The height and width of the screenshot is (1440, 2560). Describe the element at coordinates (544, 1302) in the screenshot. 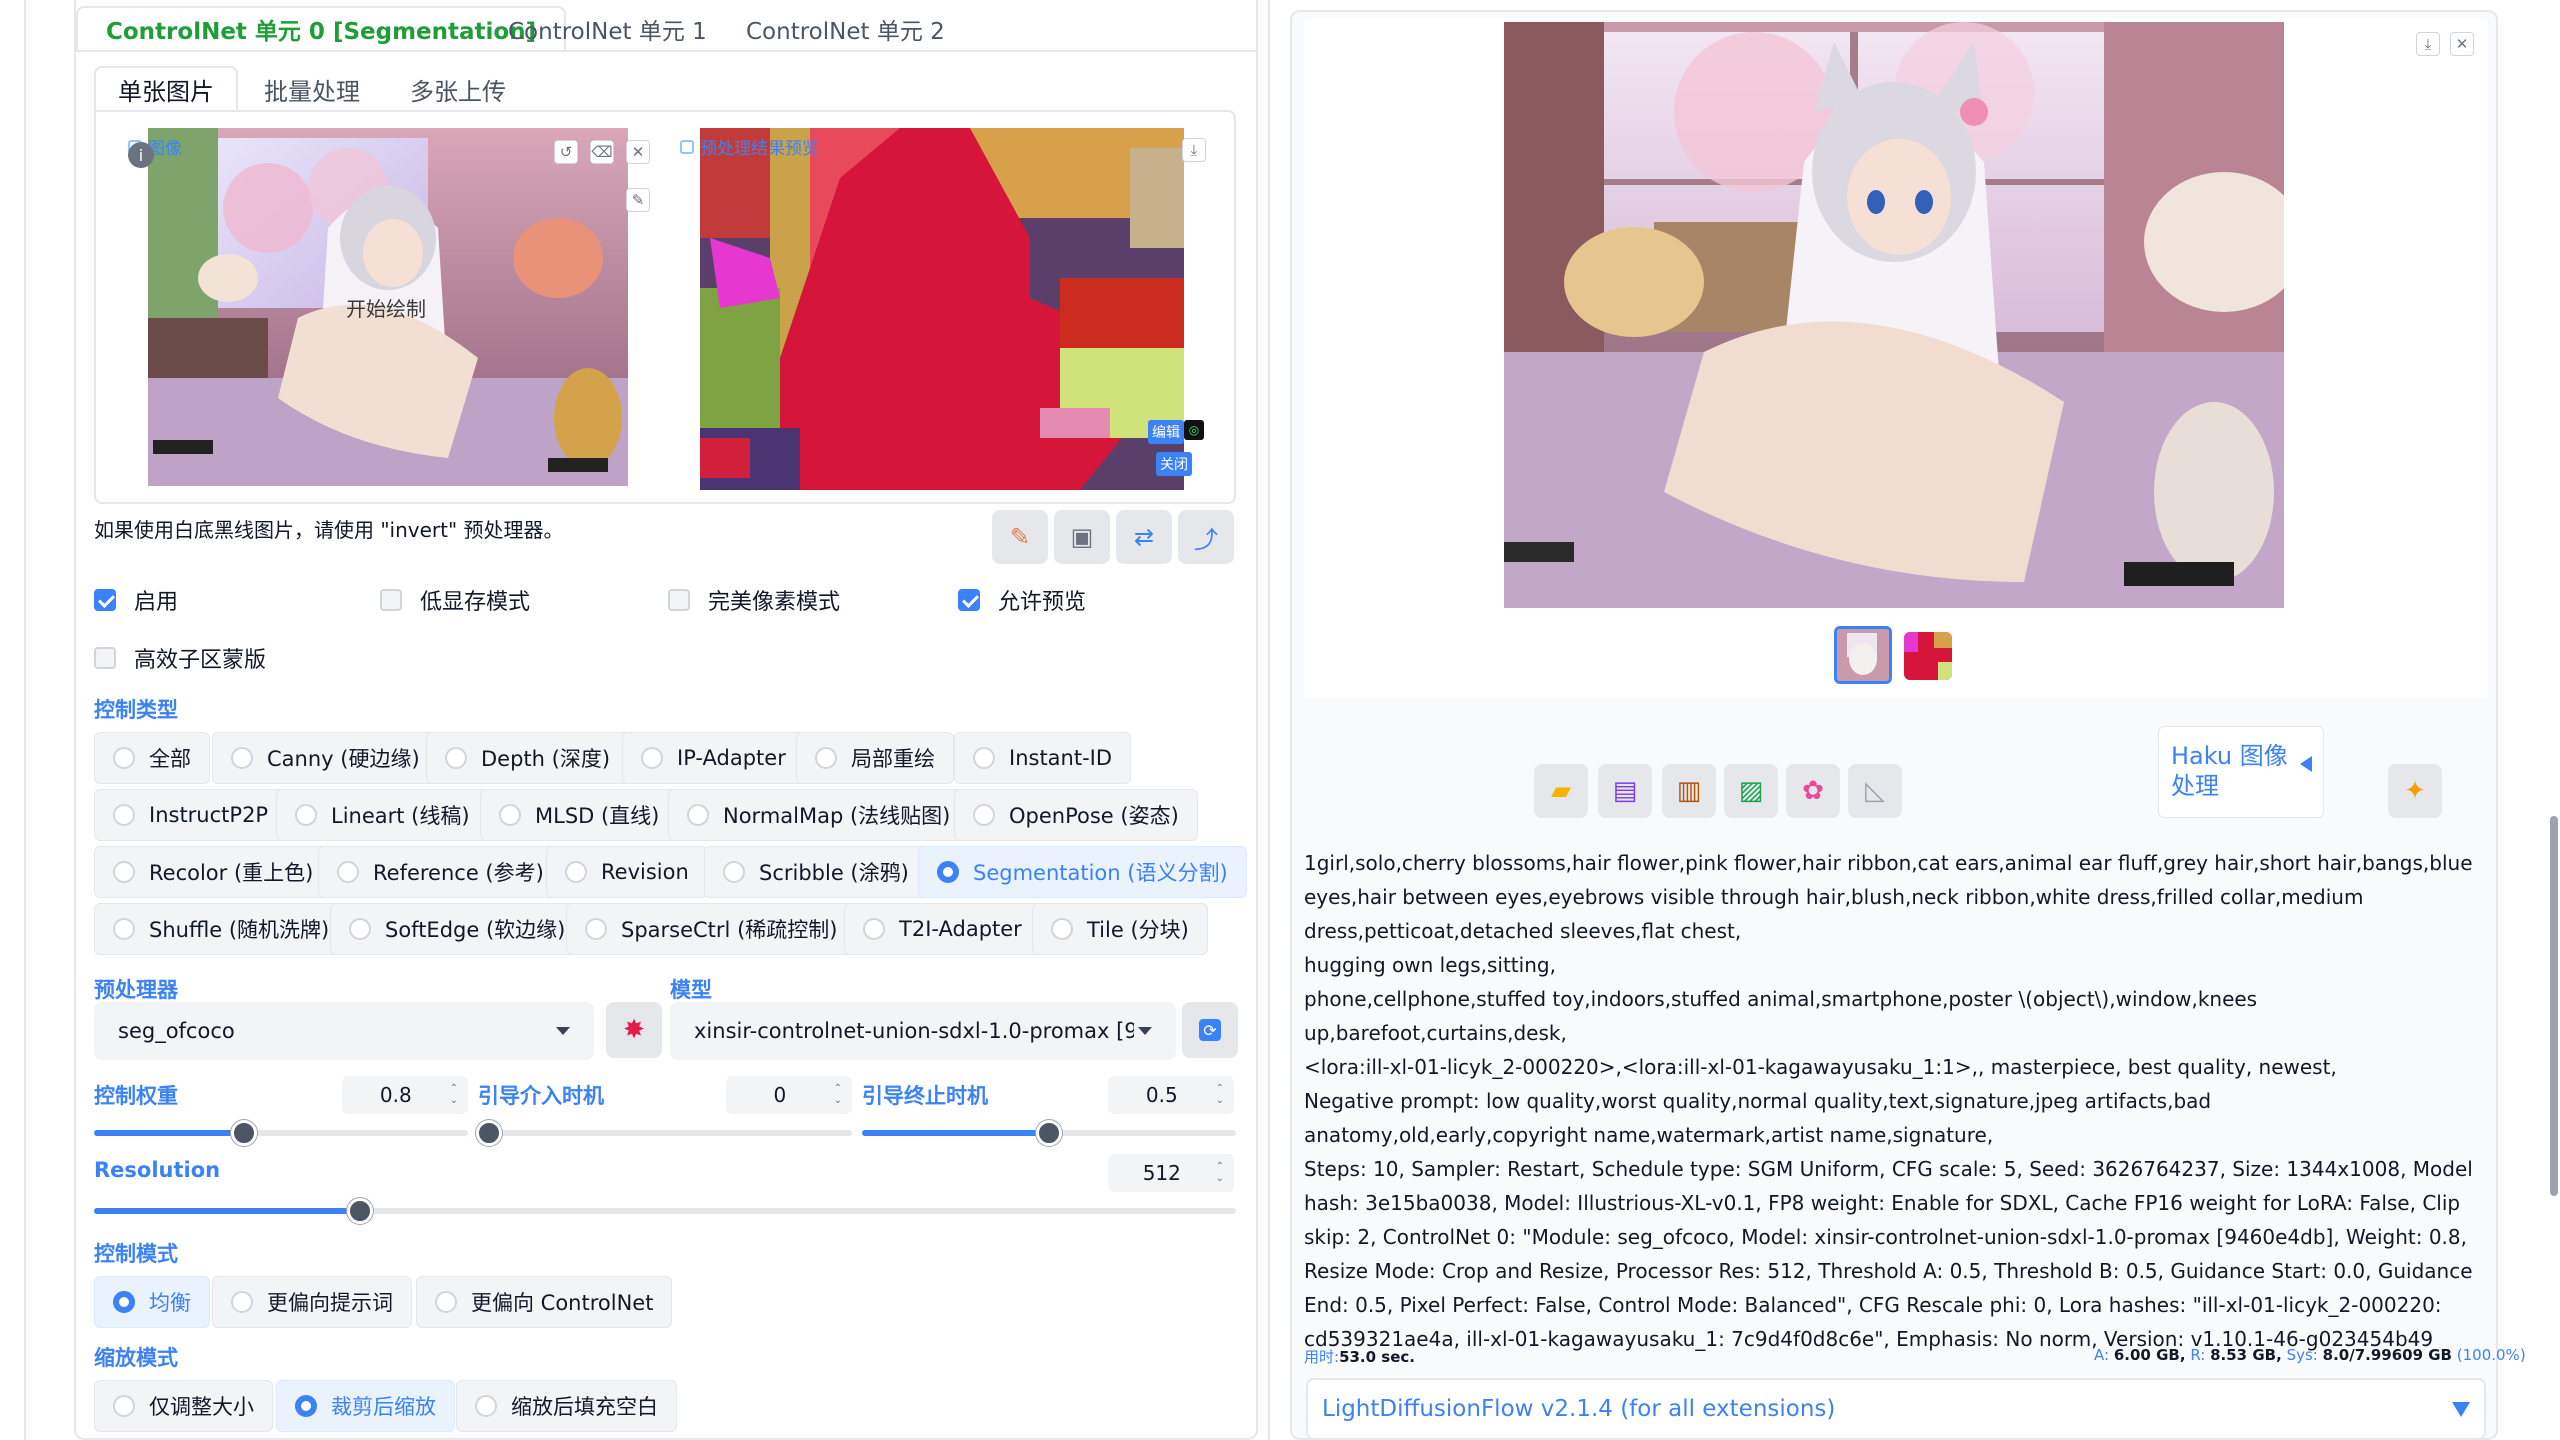

I see `control-mode-controlnet: 更偏向 ControlNet` at that location.